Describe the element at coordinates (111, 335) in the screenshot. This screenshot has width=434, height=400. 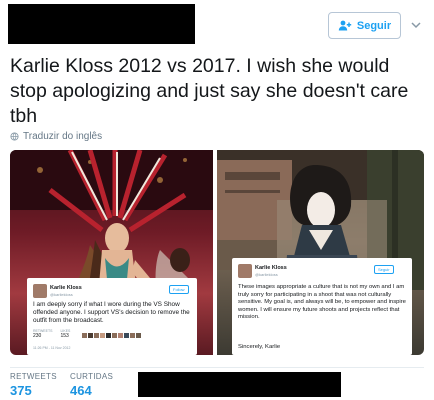
I see `card-liker-avatars` at that location.